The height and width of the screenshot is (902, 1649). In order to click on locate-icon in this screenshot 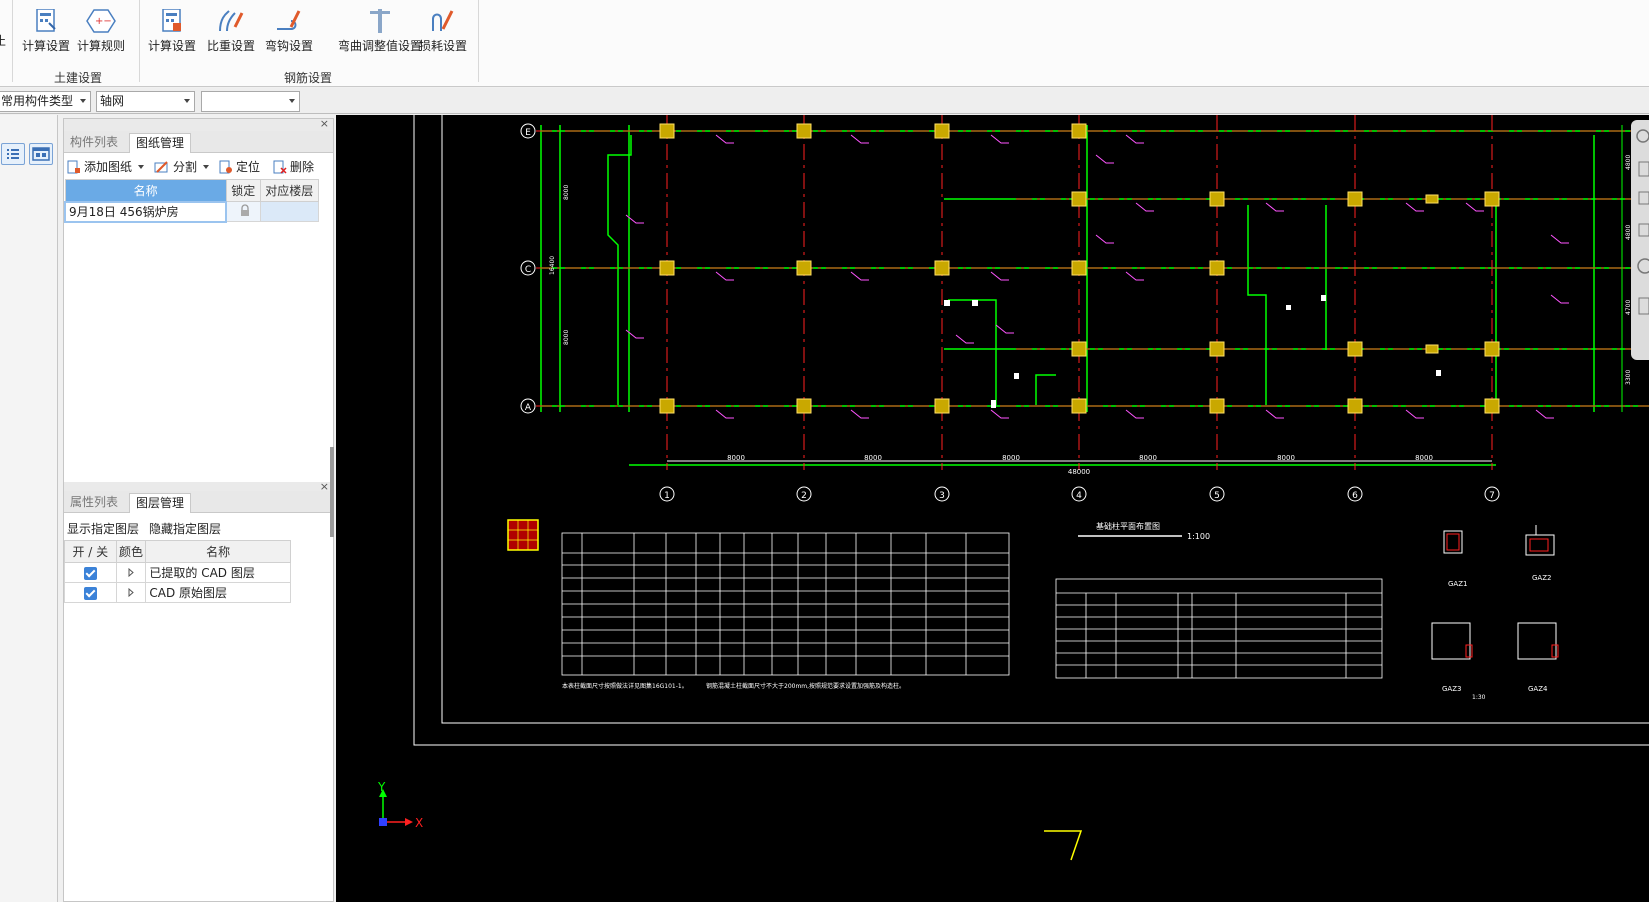, I will do `click(225, 166)`.